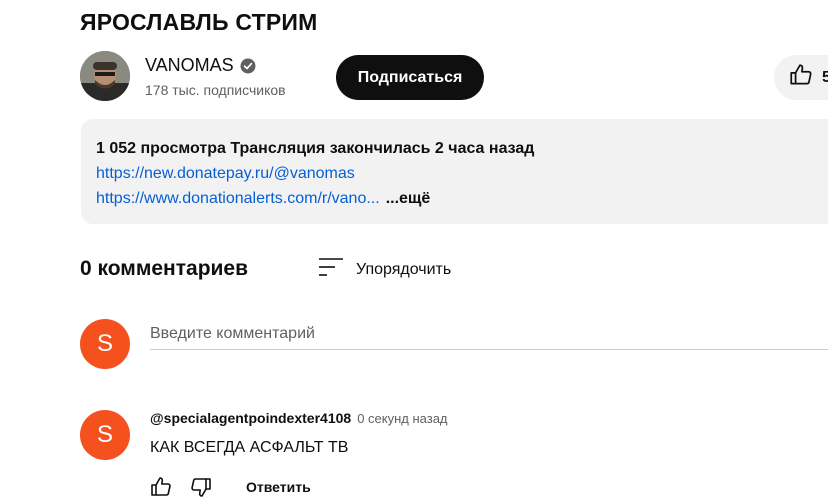 Image resolution: width=828 pixels, height=500 pixels. What do you see at coordinates (402, 418) in the screenshot?
I see `comment-time: 0 секунд назад` at bounding box center [402, 418].